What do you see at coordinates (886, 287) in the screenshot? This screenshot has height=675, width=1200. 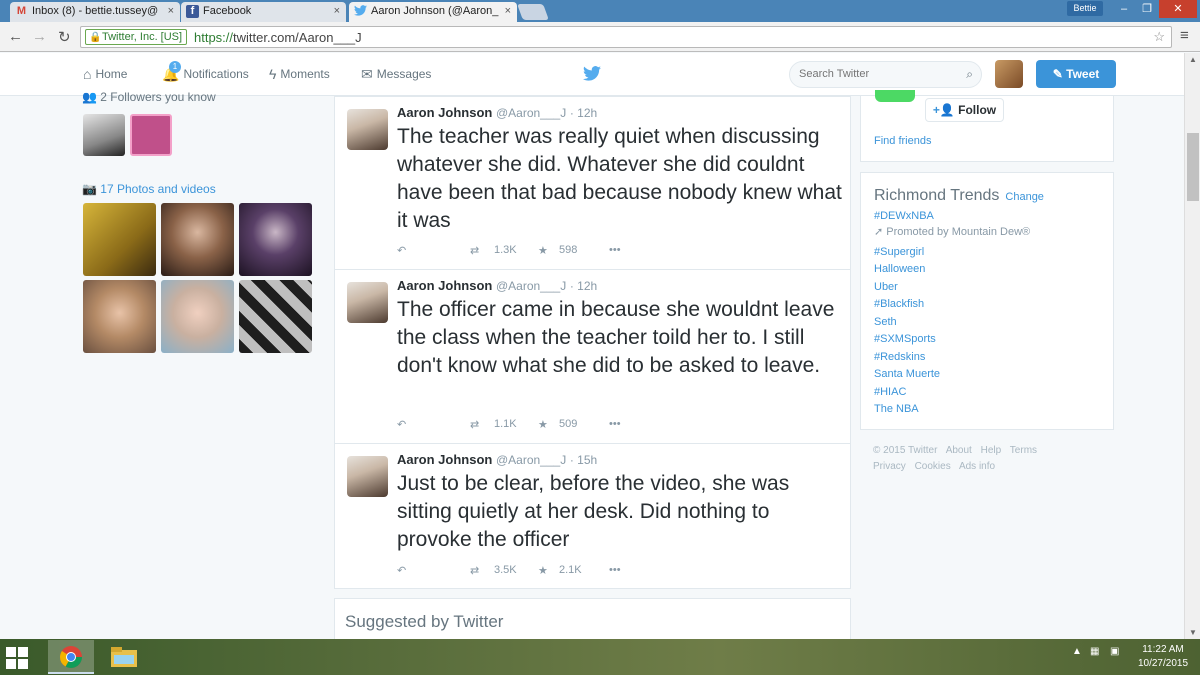 I see `trend-item: Uber` at bounding box center [886, 287].